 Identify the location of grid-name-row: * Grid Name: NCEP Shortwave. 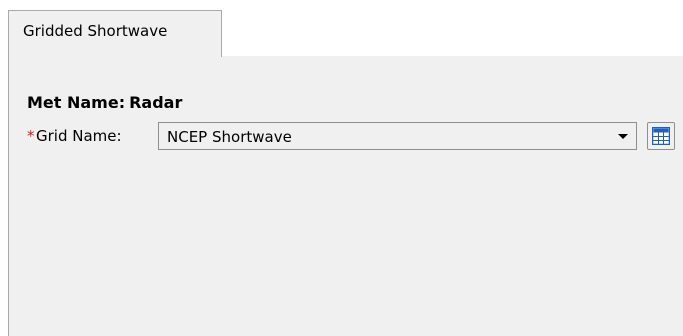
(355, 136).